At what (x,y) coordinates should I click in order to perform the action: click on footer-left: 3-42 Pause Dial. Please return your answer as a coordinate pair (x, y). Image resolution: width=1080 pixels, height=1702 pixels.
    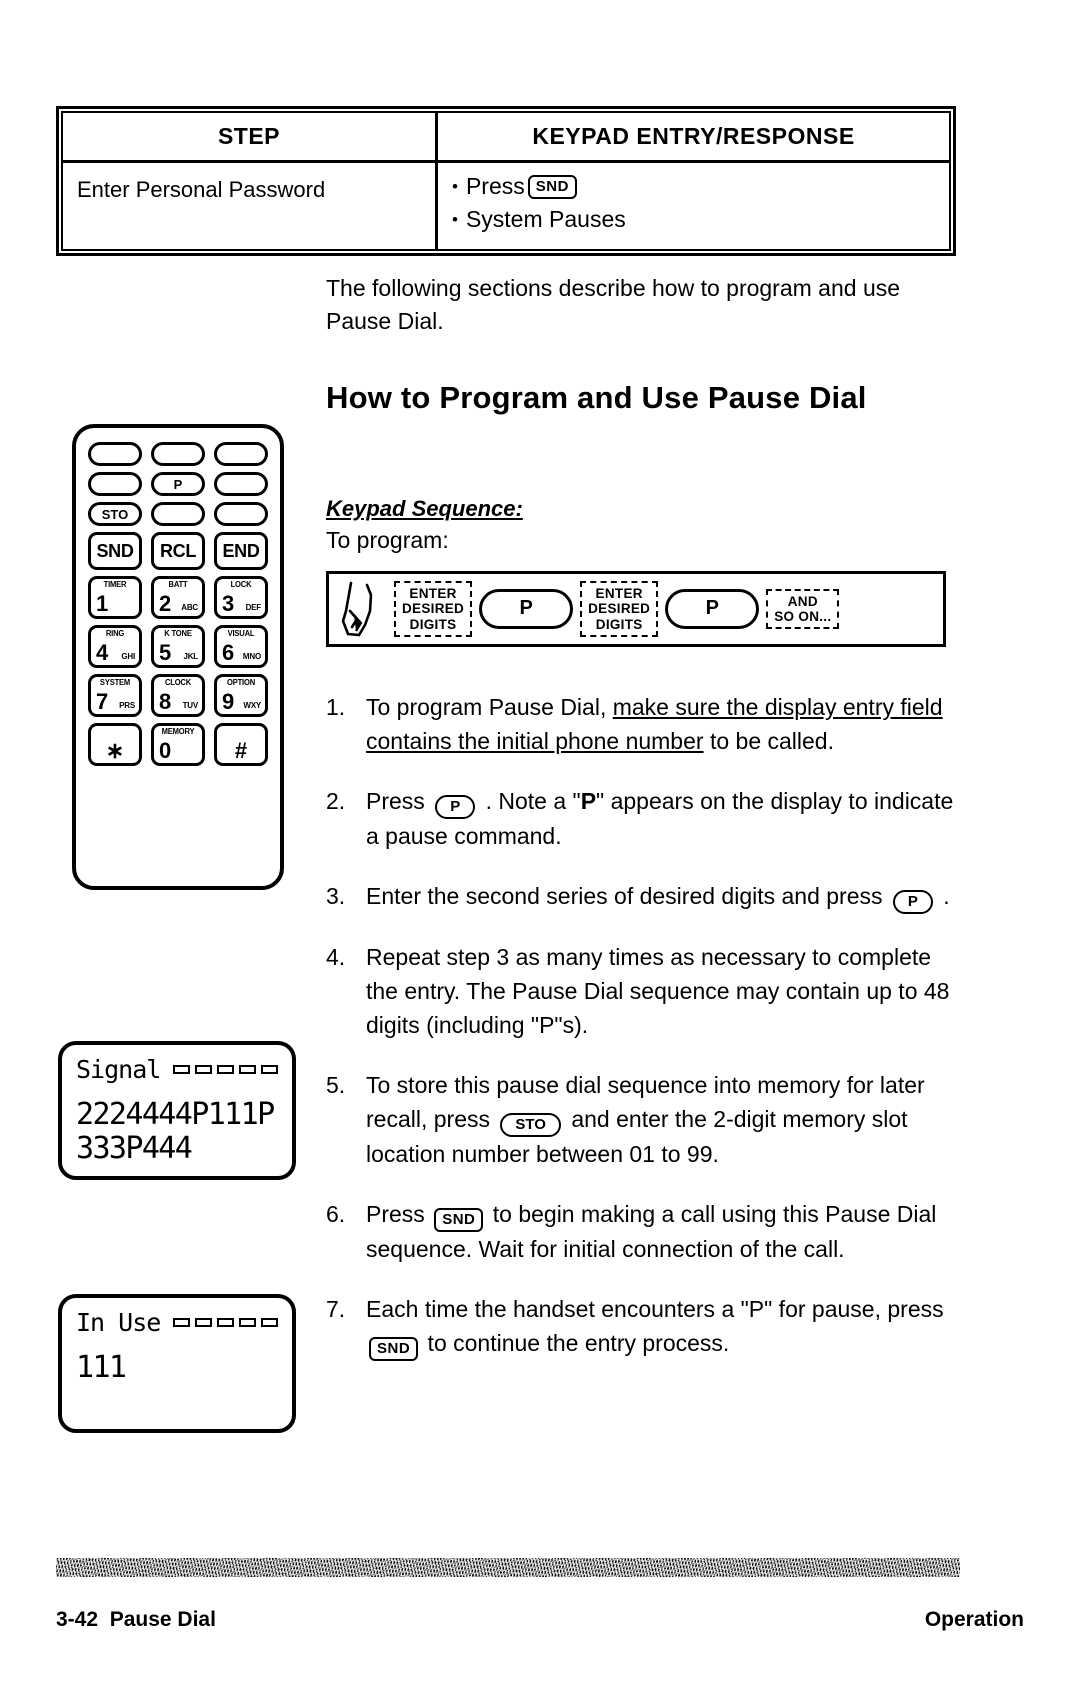
    Looking at the image, I should click on (136, 1620).